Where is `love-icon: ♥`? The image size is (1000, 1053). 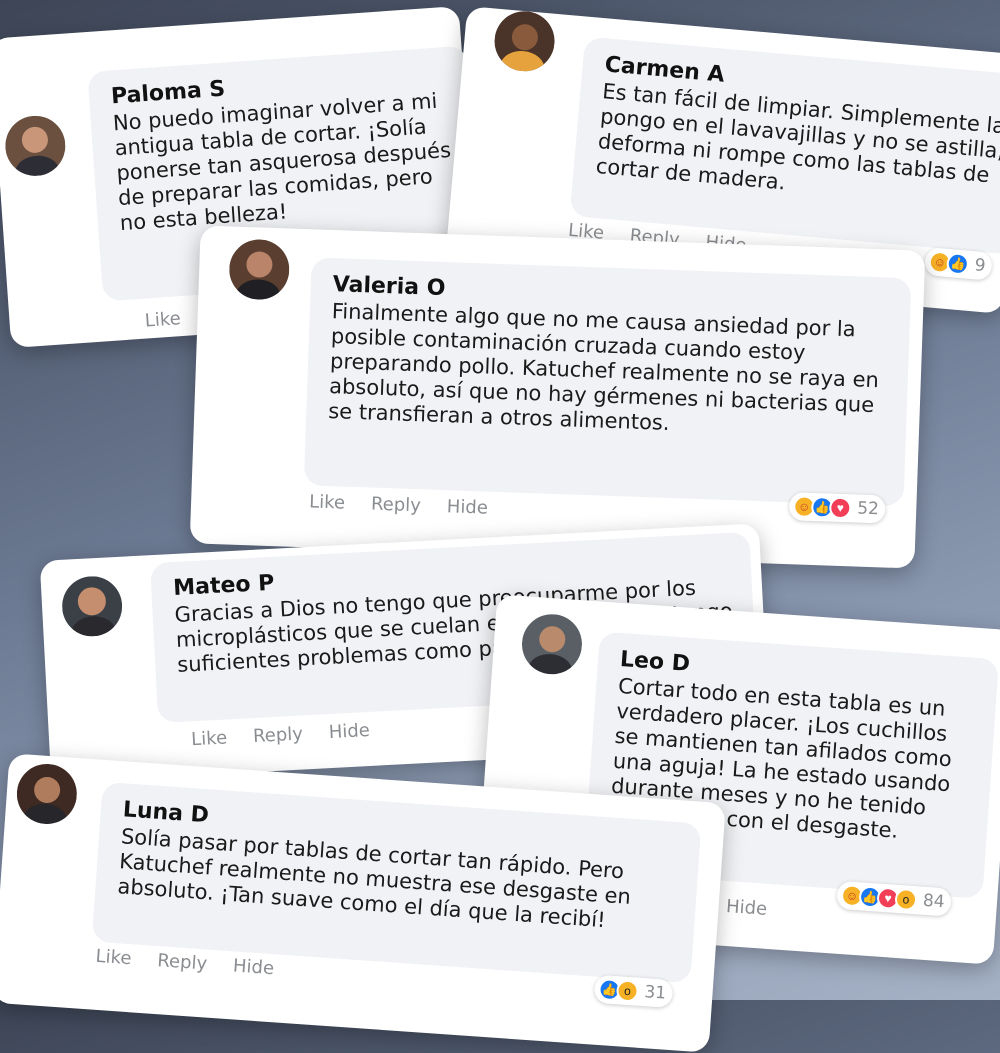 love-icon: ♥ is located at coordinates (840, 508).